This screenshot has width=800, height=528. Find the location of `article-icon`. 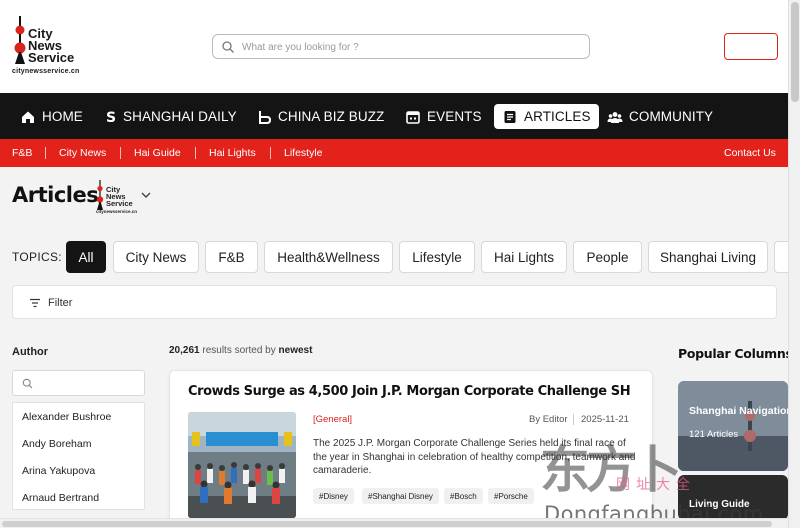

article-icon is located at coordinates (510, 116).